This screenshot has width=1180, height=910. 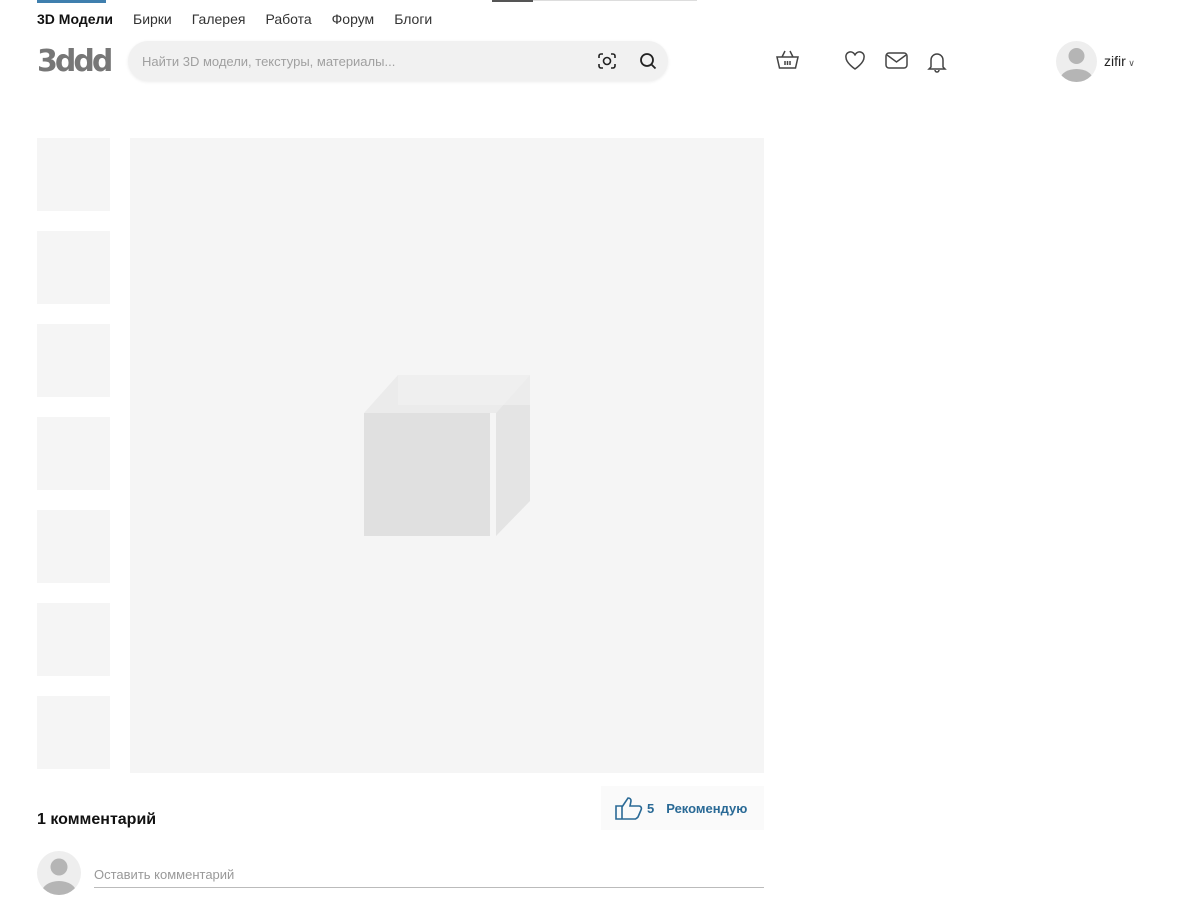 What do you see at coordinates (75, 61) in the screenshot?
I see `logo: 3ddd` at bounding box center [75, 61].